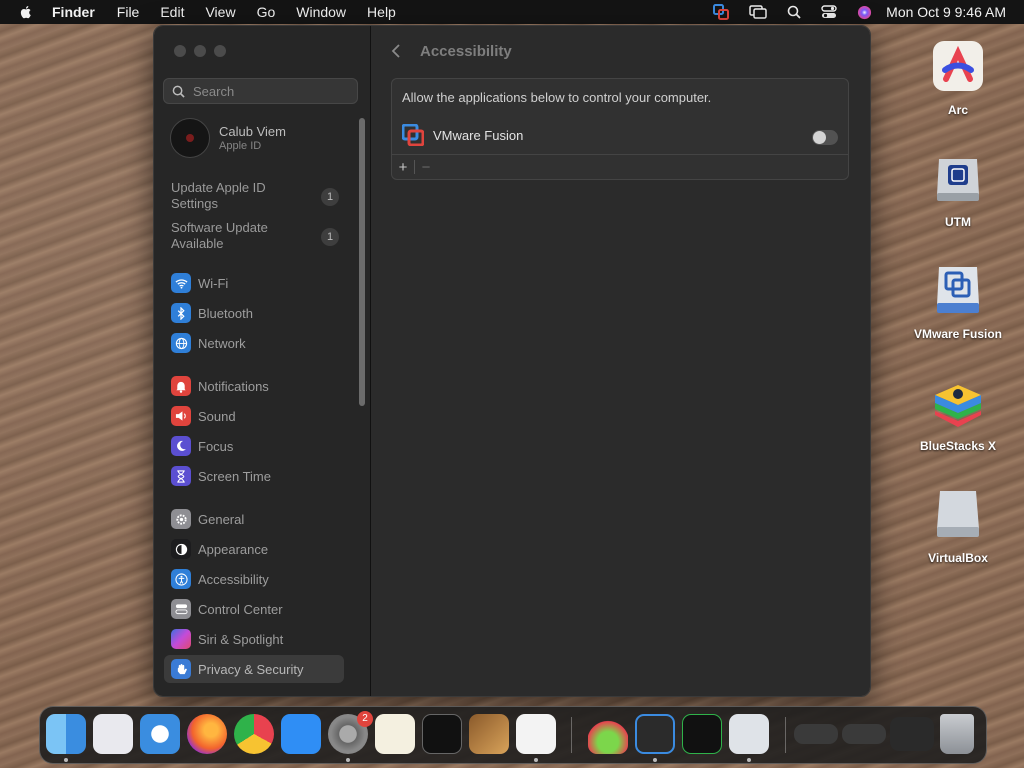  Describe the element at coordinates (220, 51) in the screenshot. I see `zoom-button` at that location.